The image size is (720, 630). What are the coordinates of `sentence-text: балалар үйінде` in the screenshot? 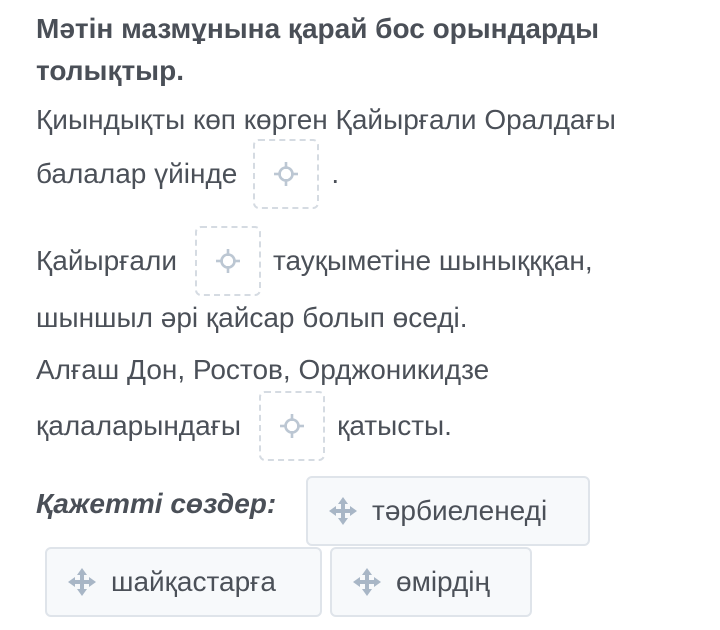 It's located at (137, 173).